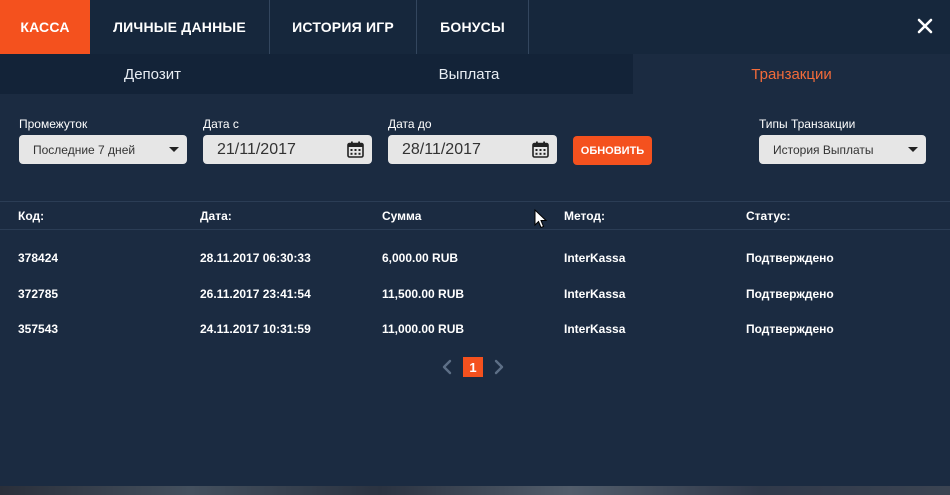  What do you see at coordinates (221, 124) in the screenshot?
I see `date-from-label: Дата с` at bounding box center [221, 124].